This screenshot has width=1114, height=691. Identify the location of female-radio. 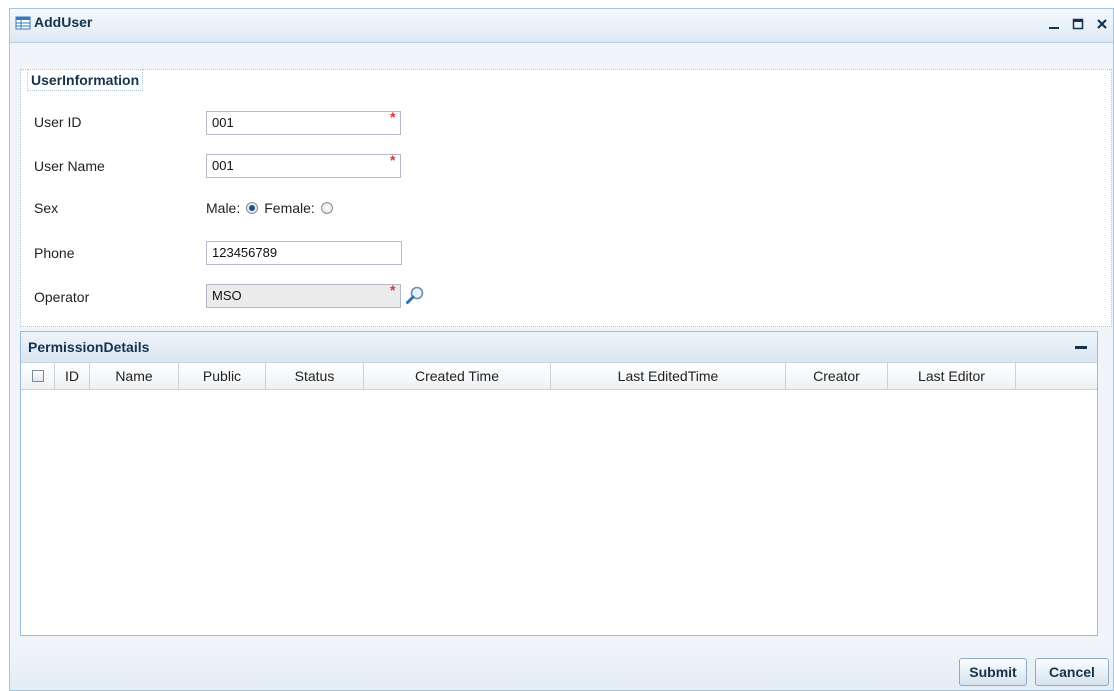
(326, 208).